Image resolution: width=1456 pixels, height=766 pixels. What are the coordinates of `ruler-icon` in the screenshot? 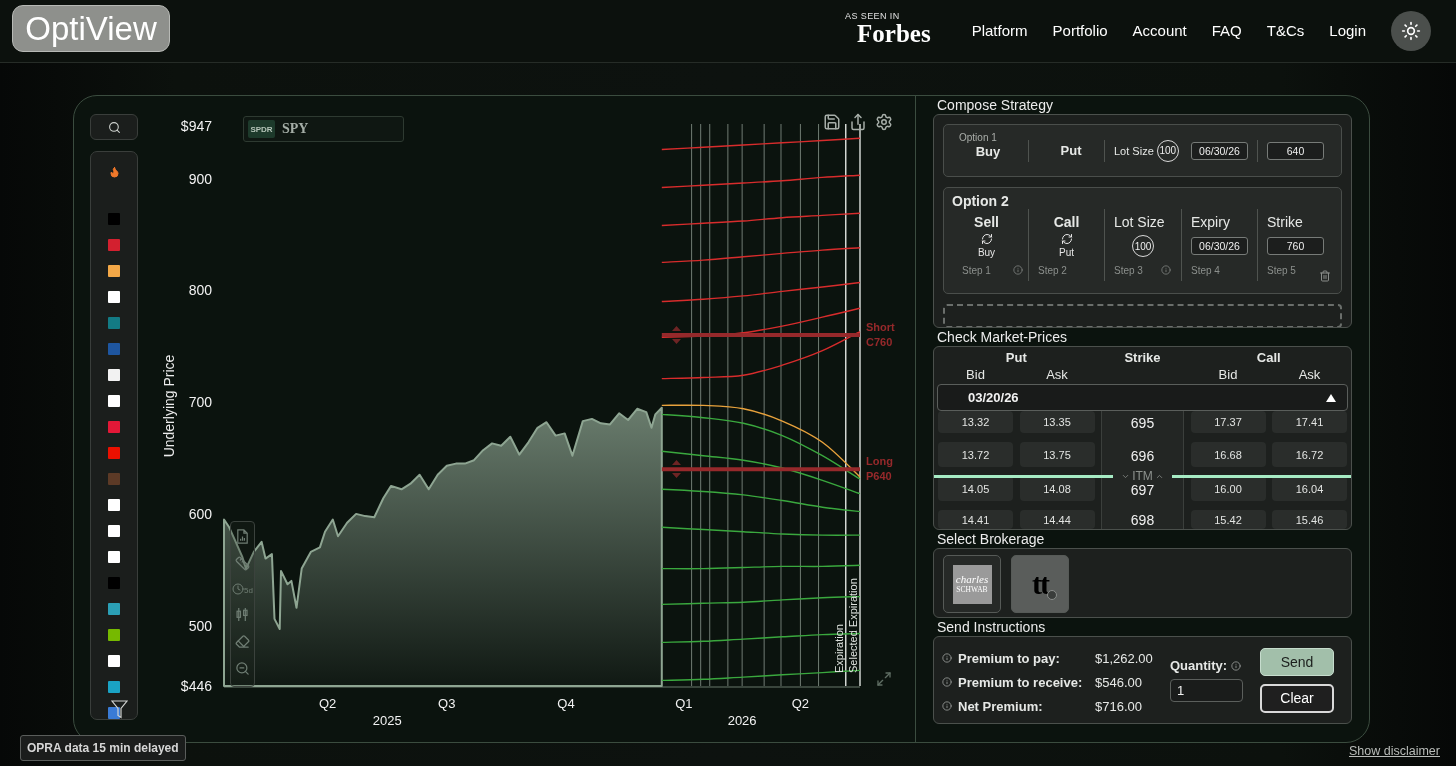 It's located at (242, 563).